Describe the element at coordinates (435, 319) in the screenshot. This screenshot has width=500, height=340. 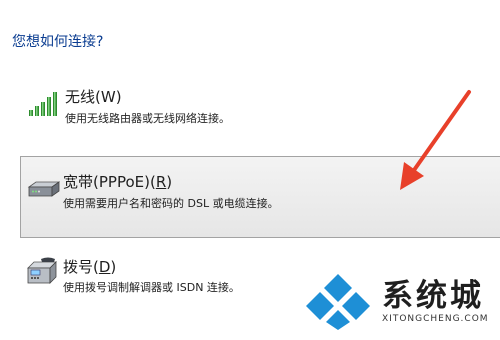
I see `brand-url: XITONGCHENG.COM` at that location.